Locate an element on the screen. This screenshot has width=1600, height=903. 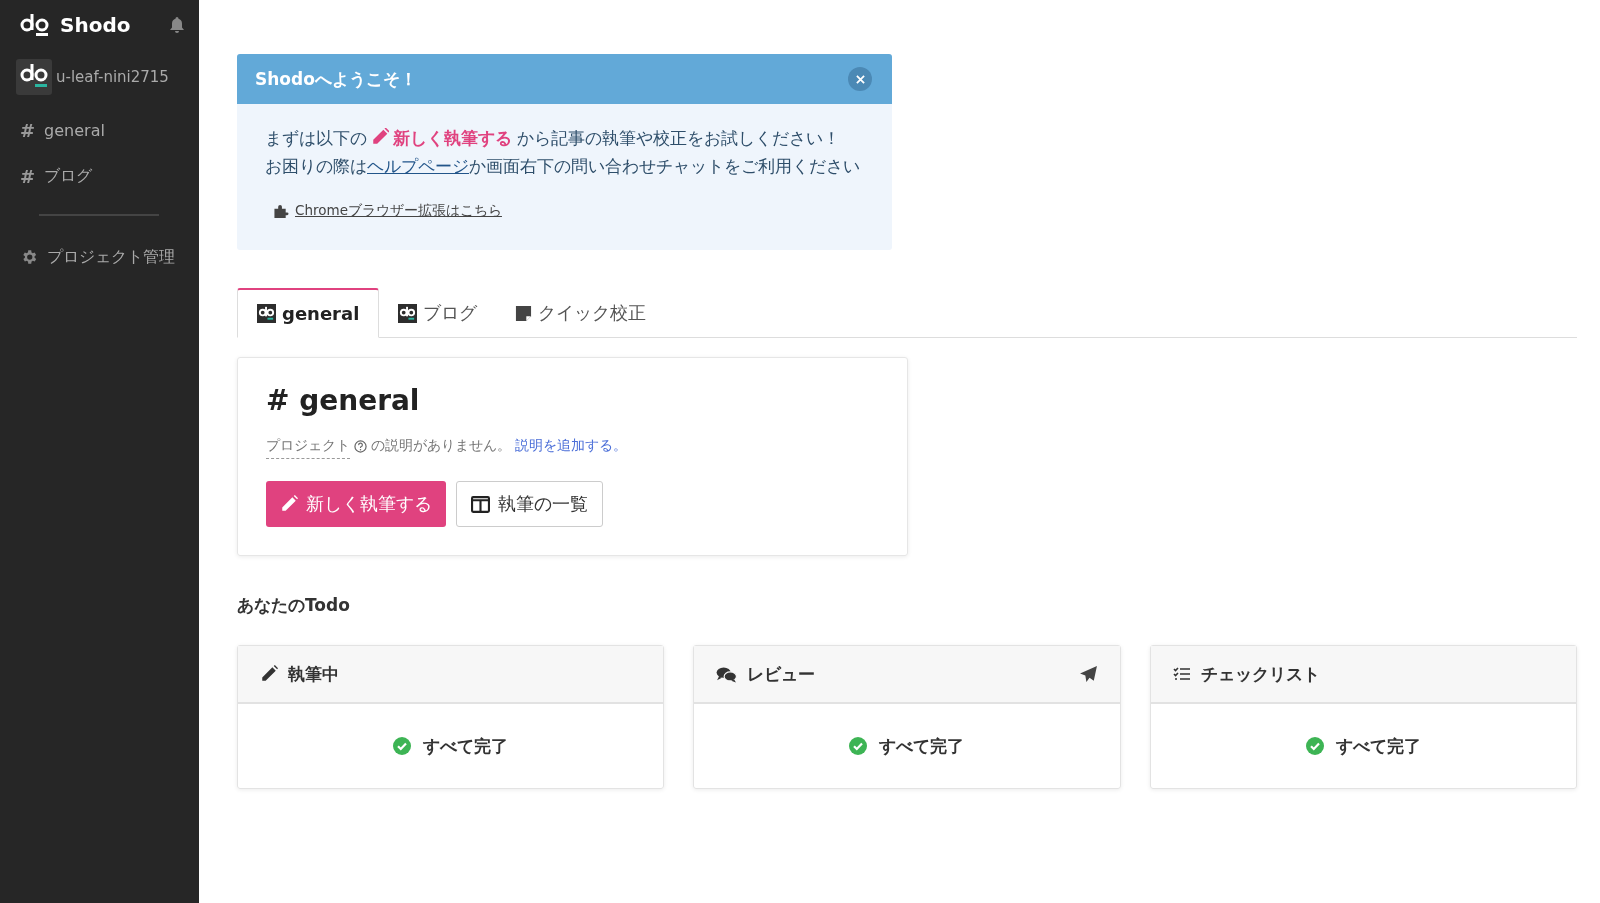
checklist-icon is located at coordinates (1181, 674).